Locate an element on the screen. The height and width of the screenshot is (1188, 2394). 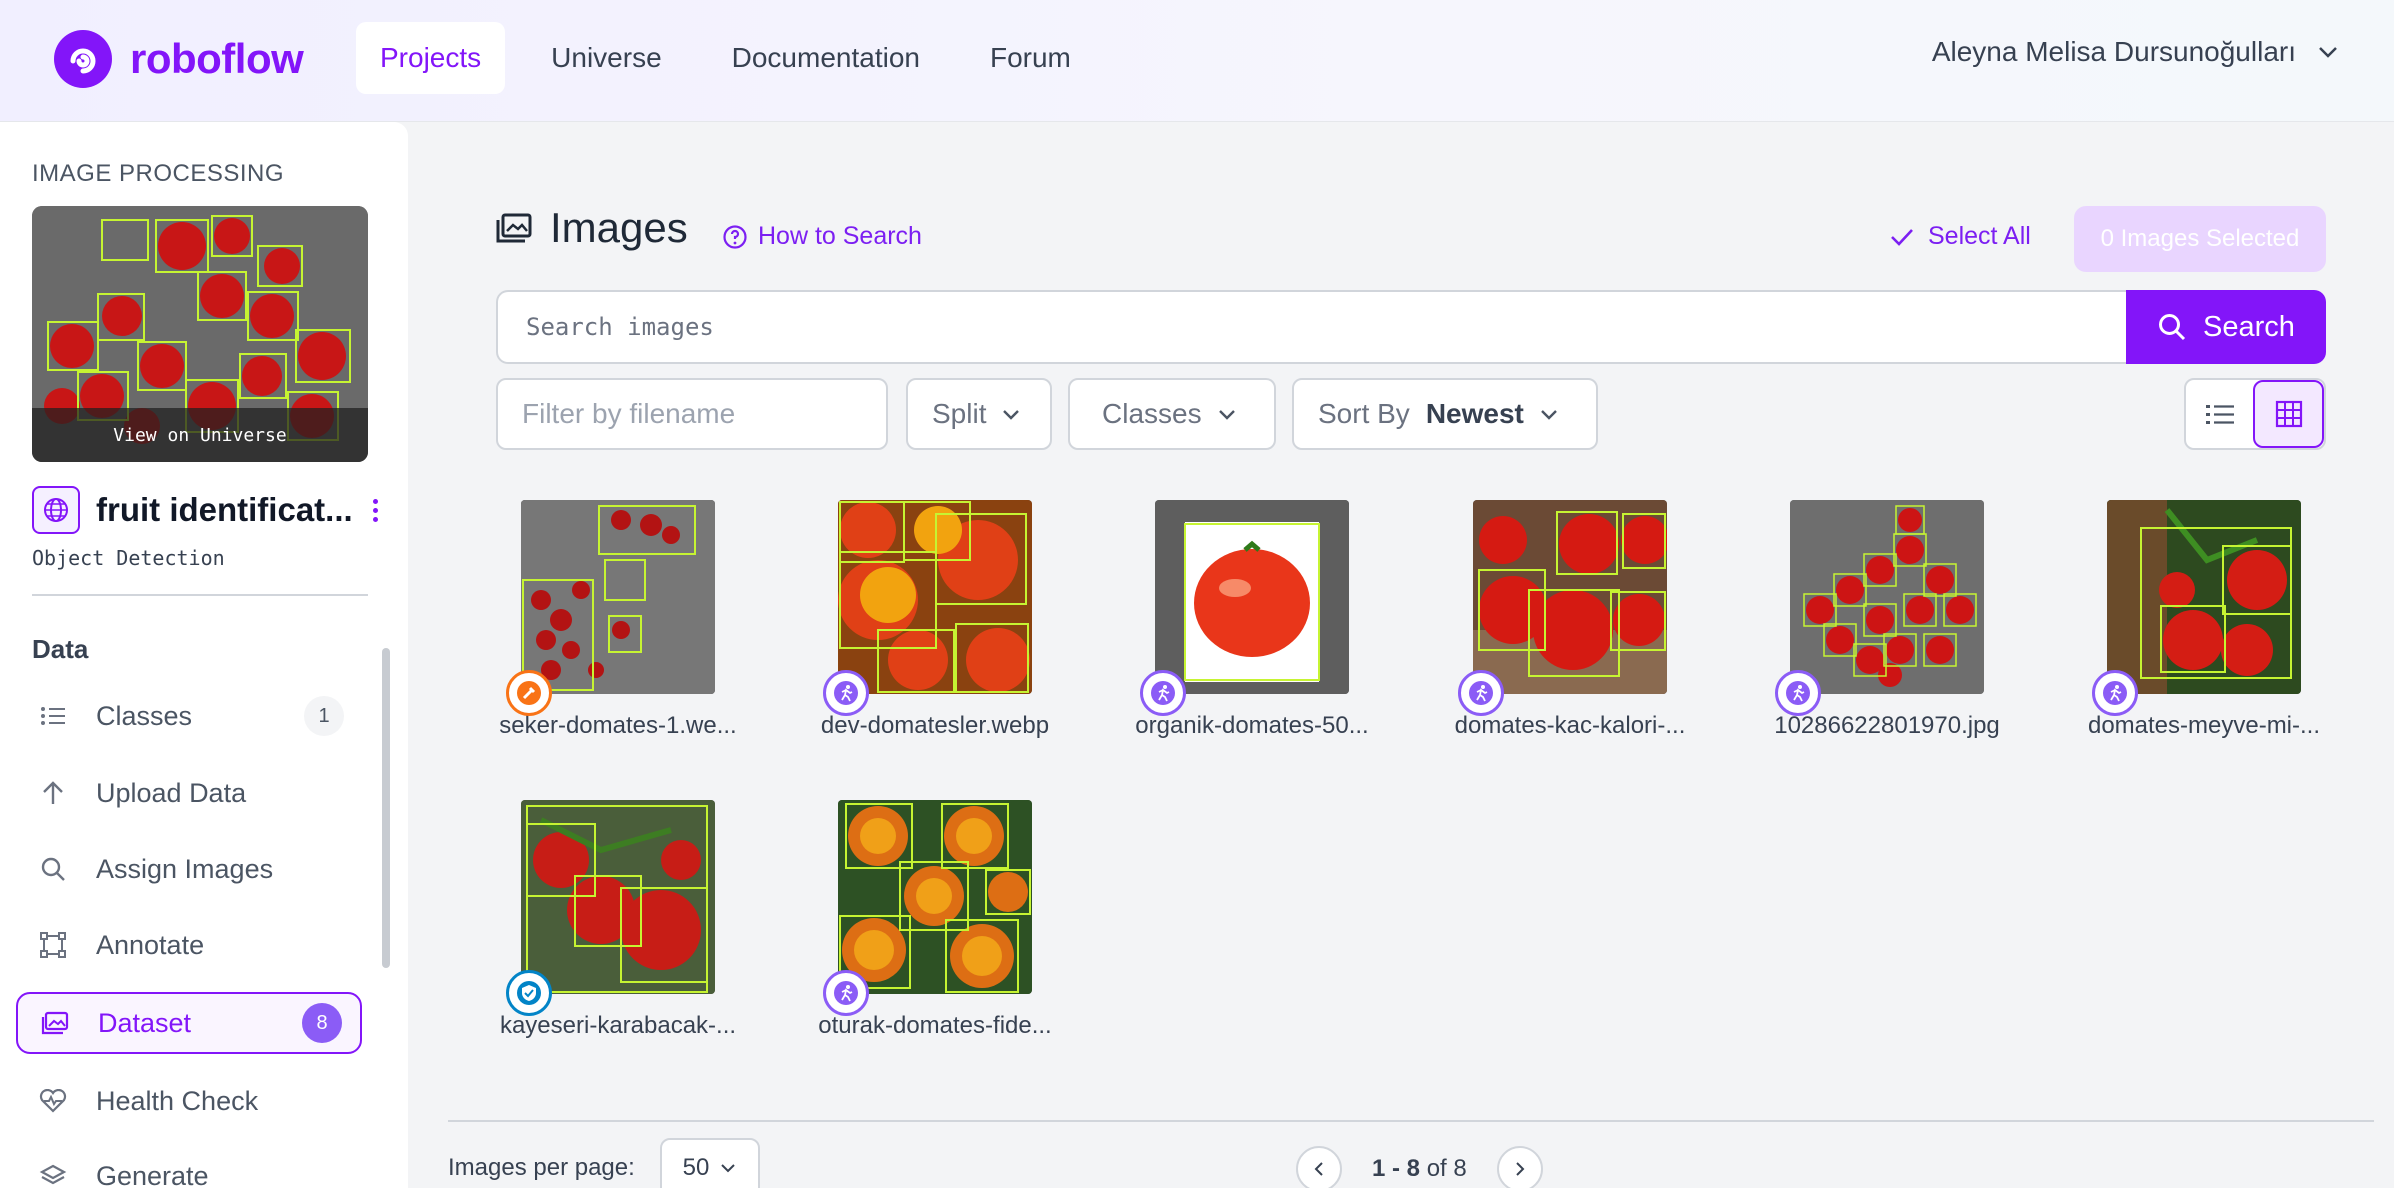
prev-page-button is located at coordinates (1319, 1167).